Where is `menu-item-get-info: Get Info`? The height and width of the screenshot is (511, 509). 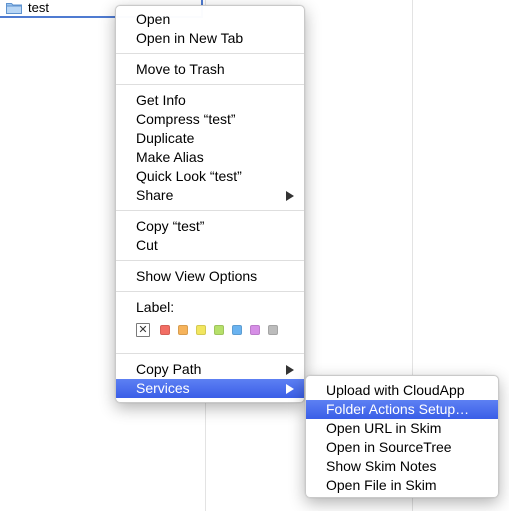 menu-item-get-info: Get Info is located at coordinates (210, 100).